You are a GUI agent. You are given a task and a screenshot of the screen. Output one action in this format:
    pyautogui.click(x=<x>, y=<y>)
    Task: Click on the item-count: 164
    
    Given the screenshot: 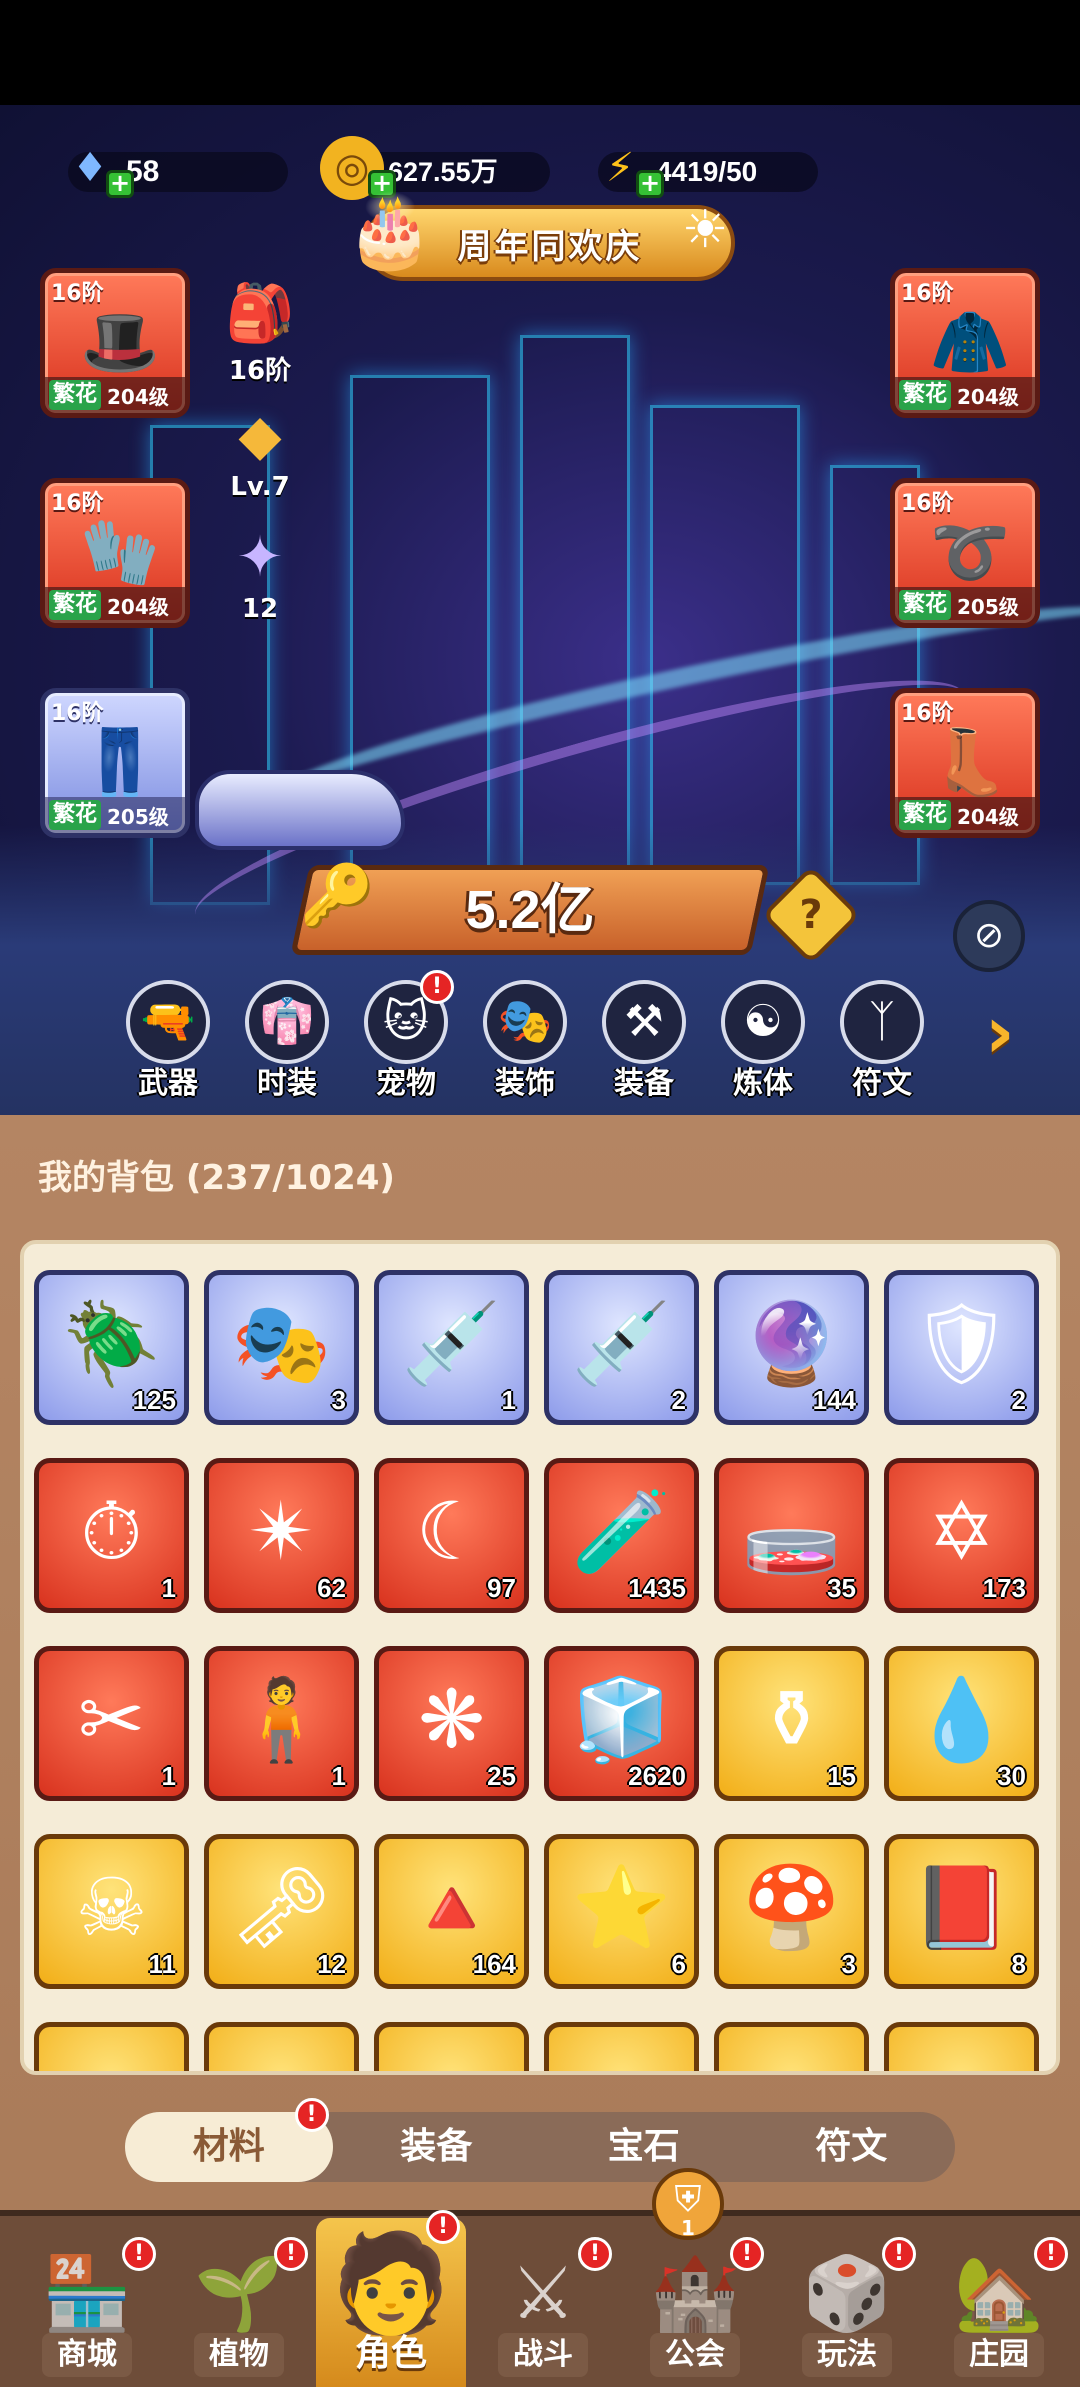 What is the action you would take?
    pyautogui.click(x=494, y=1964)
    